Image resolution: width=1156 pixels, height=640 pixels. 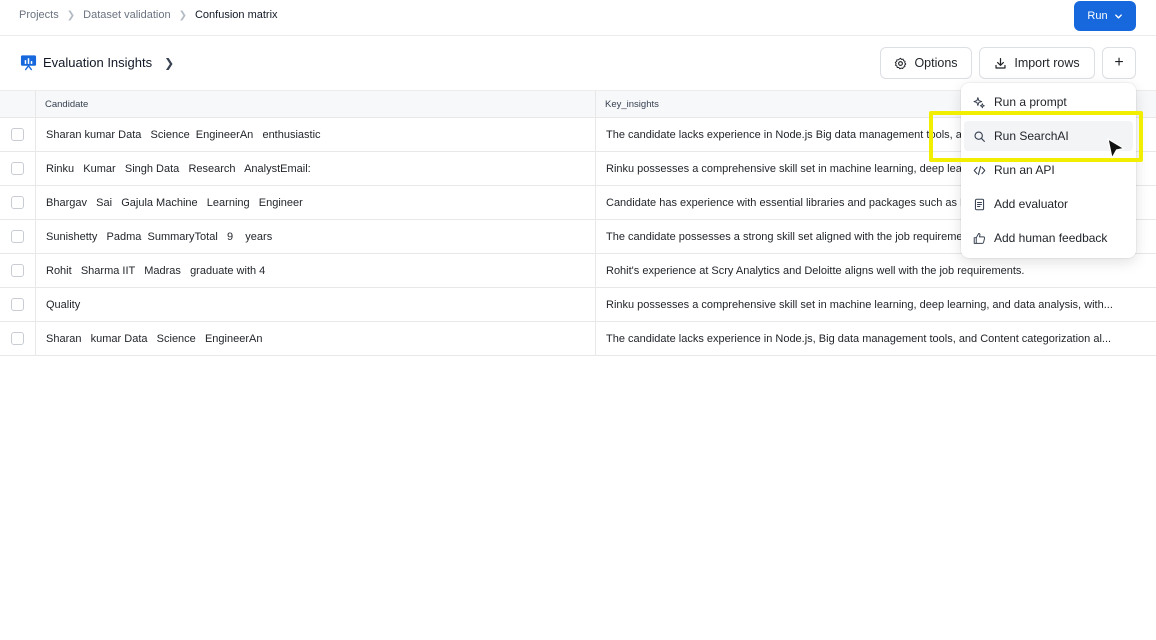 I want to click on options-button: Options, so click(x=926, y=63).